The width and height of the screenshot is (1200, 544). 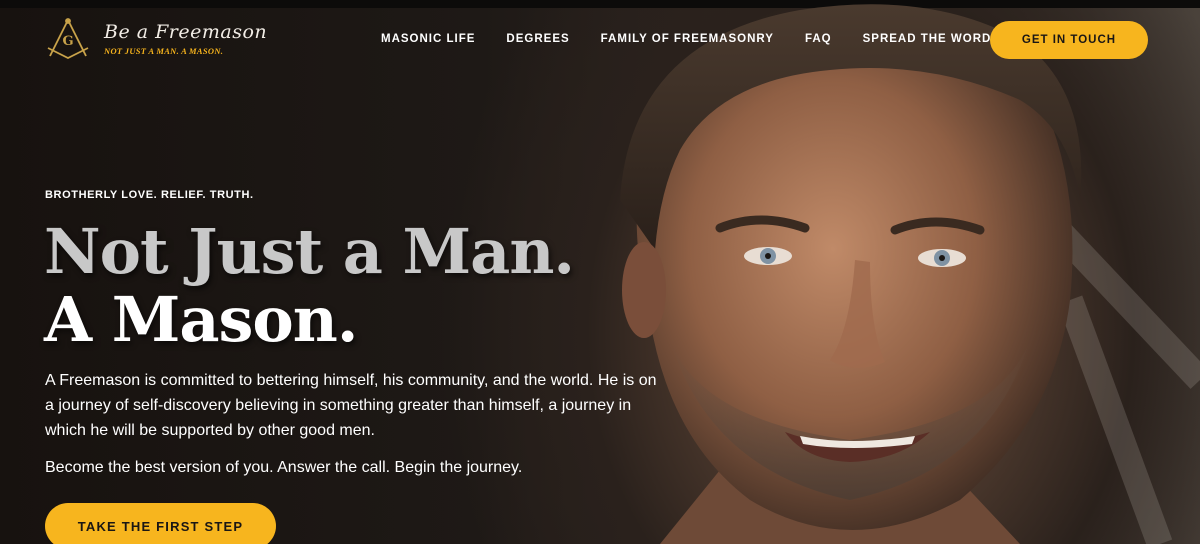 I want to click on nav-item-masonic-life: MASONIC LIFE, so click(x=428, y=39).